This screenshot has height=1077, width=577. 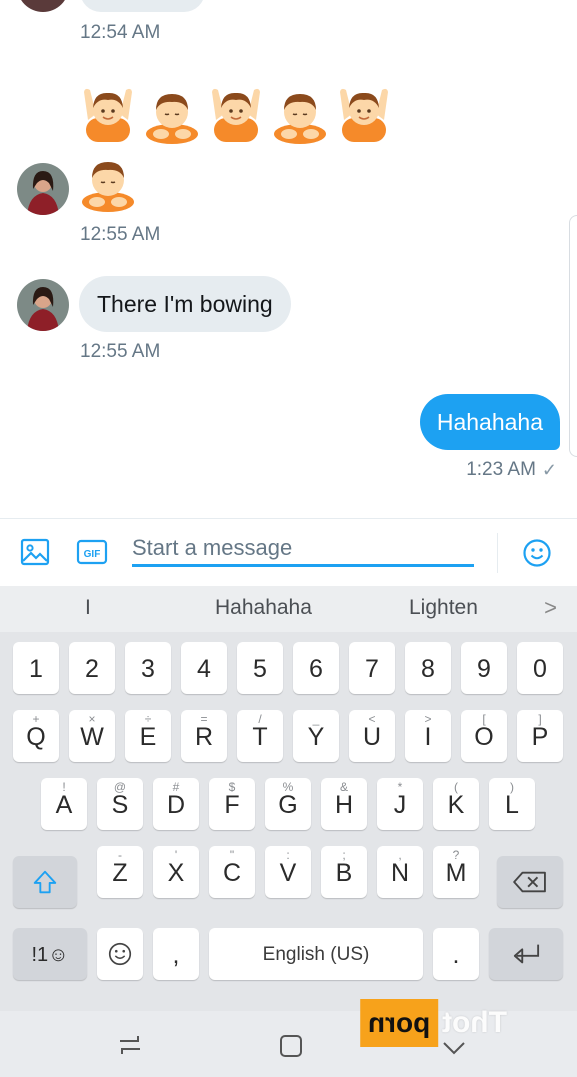 I want to click on symbols-key: !1☺, so click(x=50, y=954).